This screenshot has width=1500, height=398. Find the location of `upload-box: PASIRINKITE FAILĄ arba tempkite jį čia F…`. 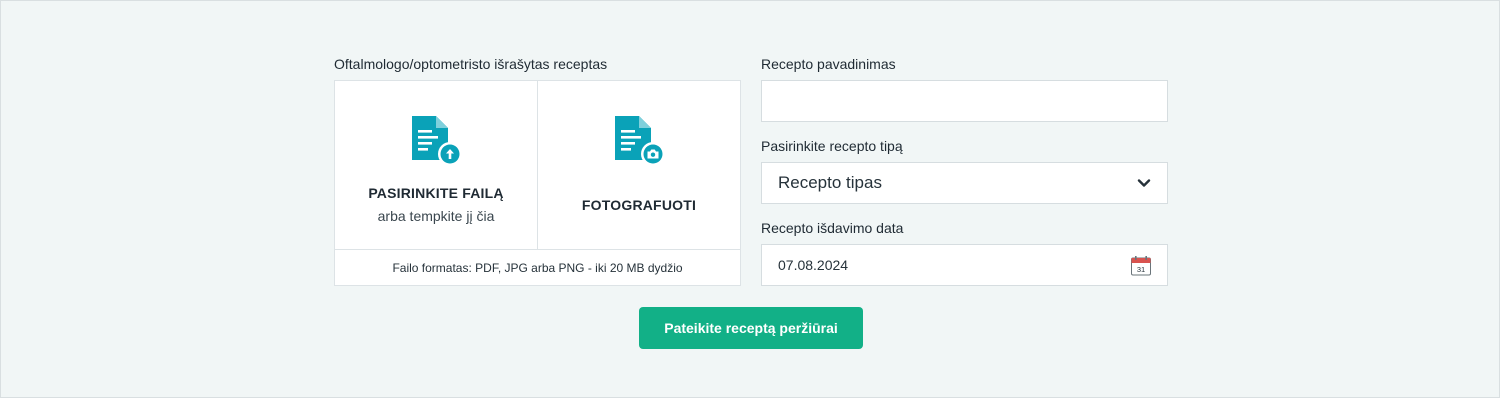

upload-box: PASIRINKITE FAILĄ arba tempkite jį čia F… is located at coordinates (537, 183).